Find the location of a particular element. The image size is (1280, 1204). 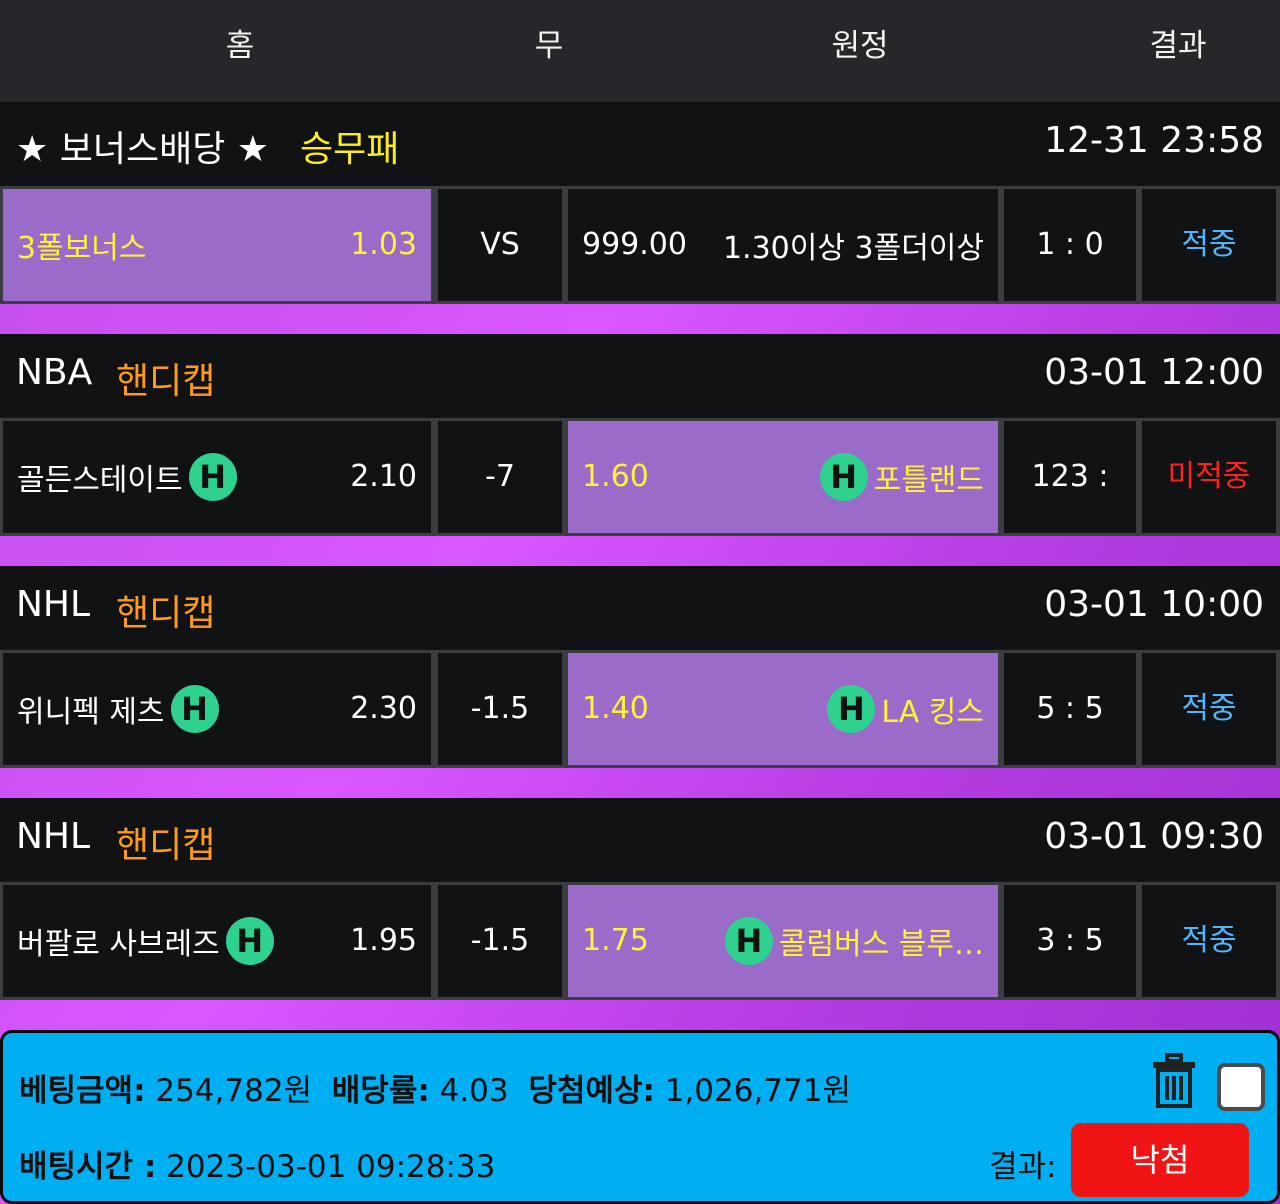

header-draw: 무 is located at coordinates (549, 46).